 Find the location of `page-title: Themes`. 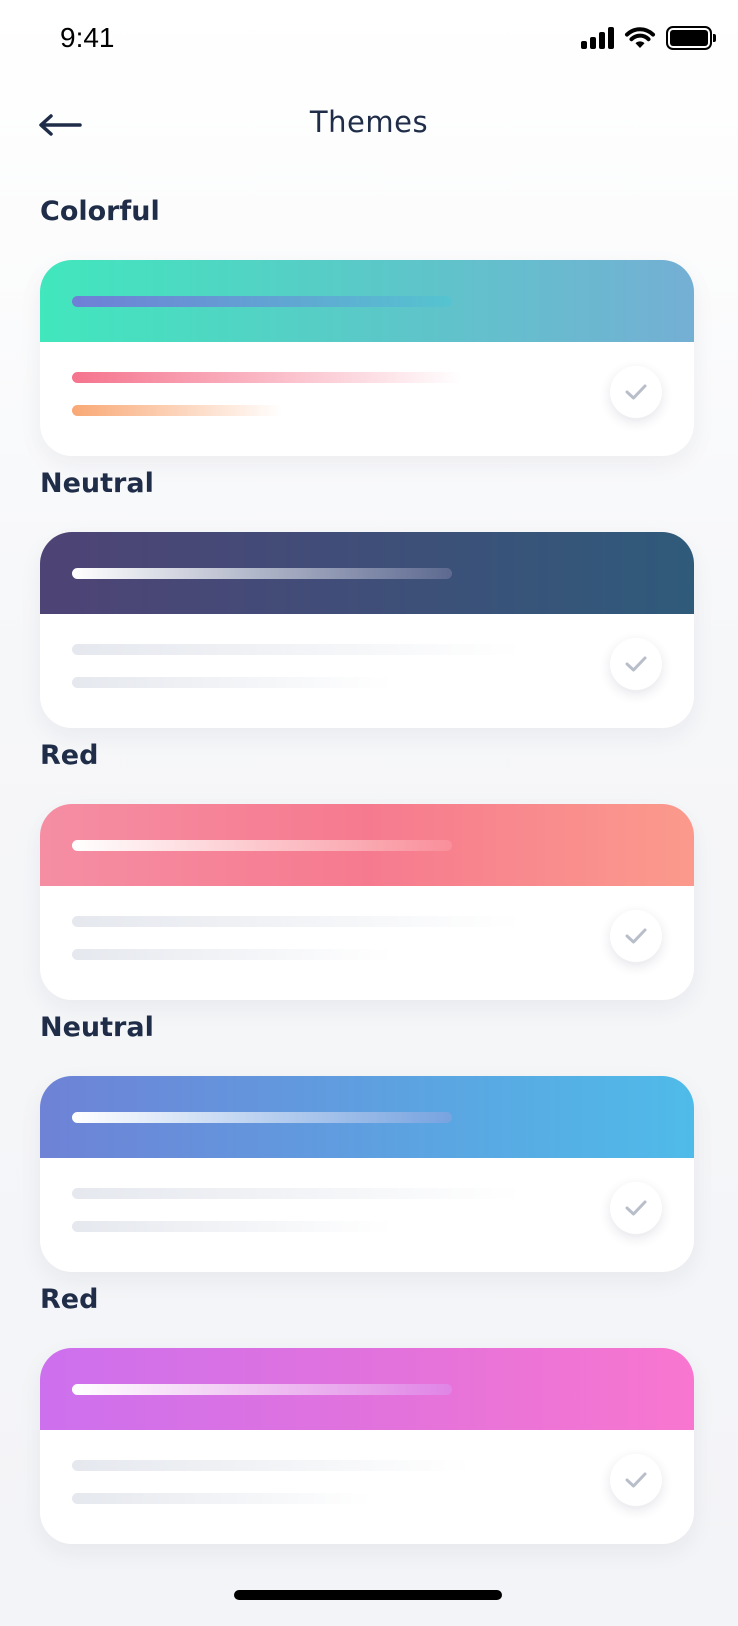

page-title: Themes is located at coordinates (369, 122).